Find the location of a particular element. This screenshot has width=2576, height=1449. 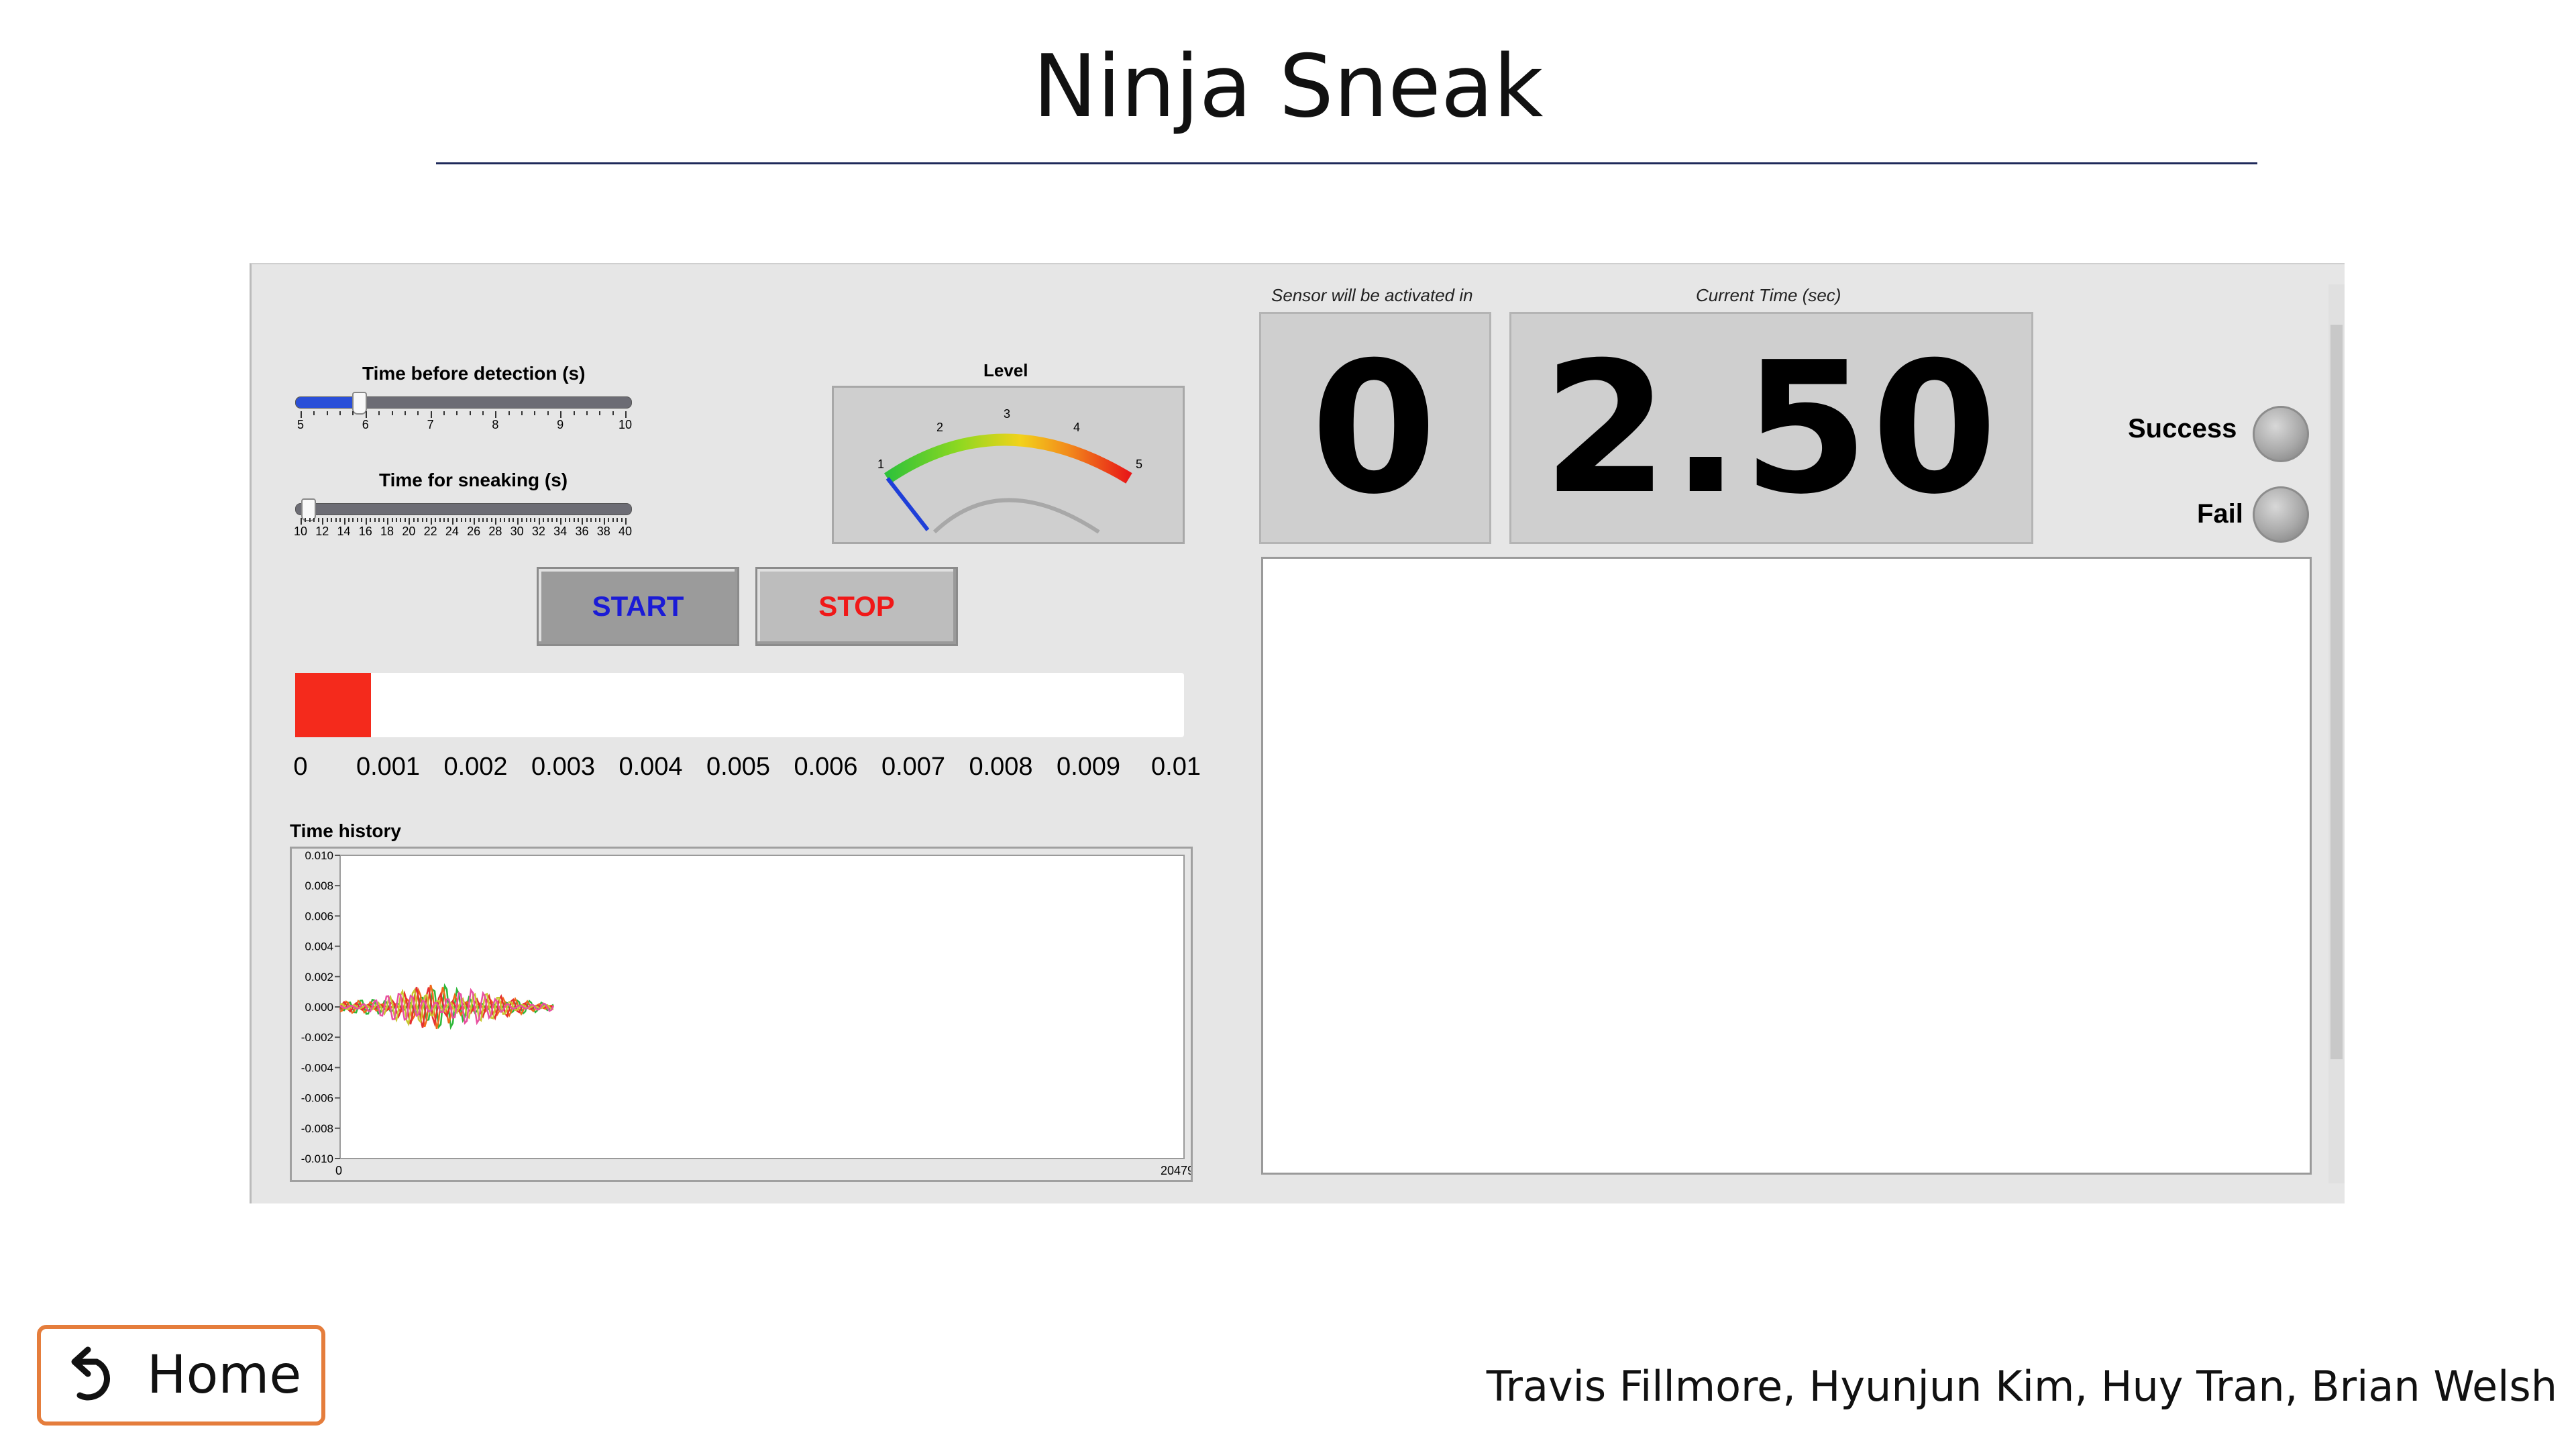

detection-slider-tick-label: 8 is located at coordinates (495, 424).